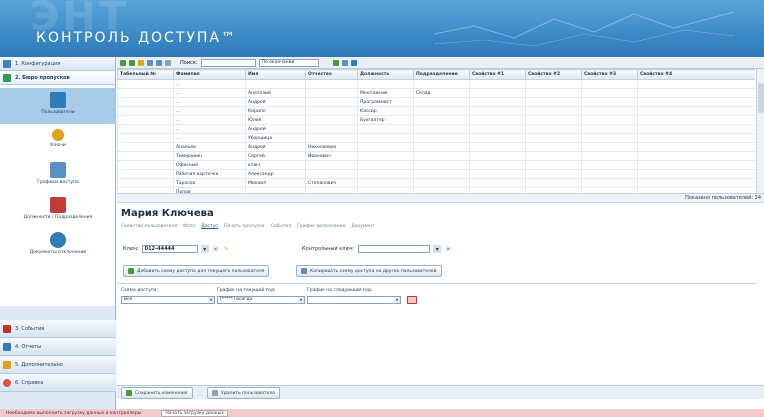 The image size is (764, 417). What do you see at coordinates (209, 226) in the screenshot?
I see `tab-access: Доступ` at bounding box center [209, 226].